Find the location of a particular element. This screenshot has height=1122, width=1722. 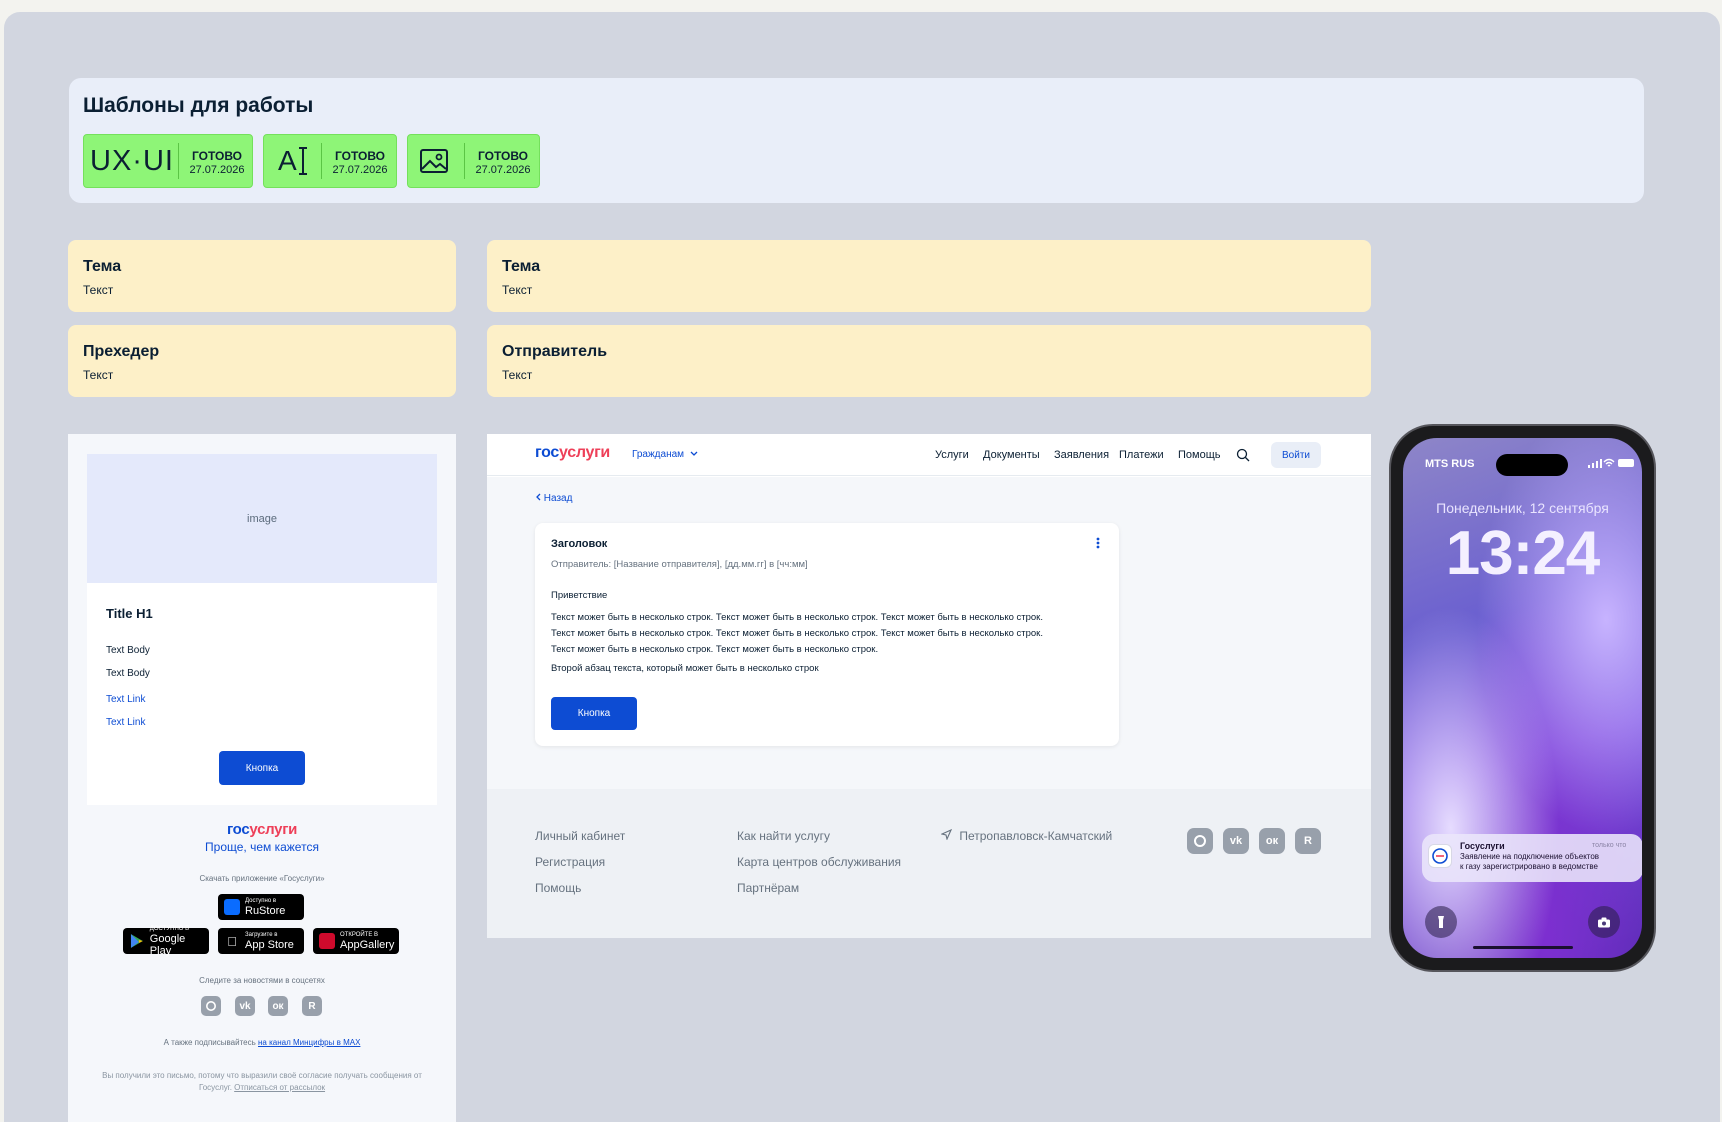

app-store-badge:  Загрузите вApp Store is located at coordinates (261, 941).